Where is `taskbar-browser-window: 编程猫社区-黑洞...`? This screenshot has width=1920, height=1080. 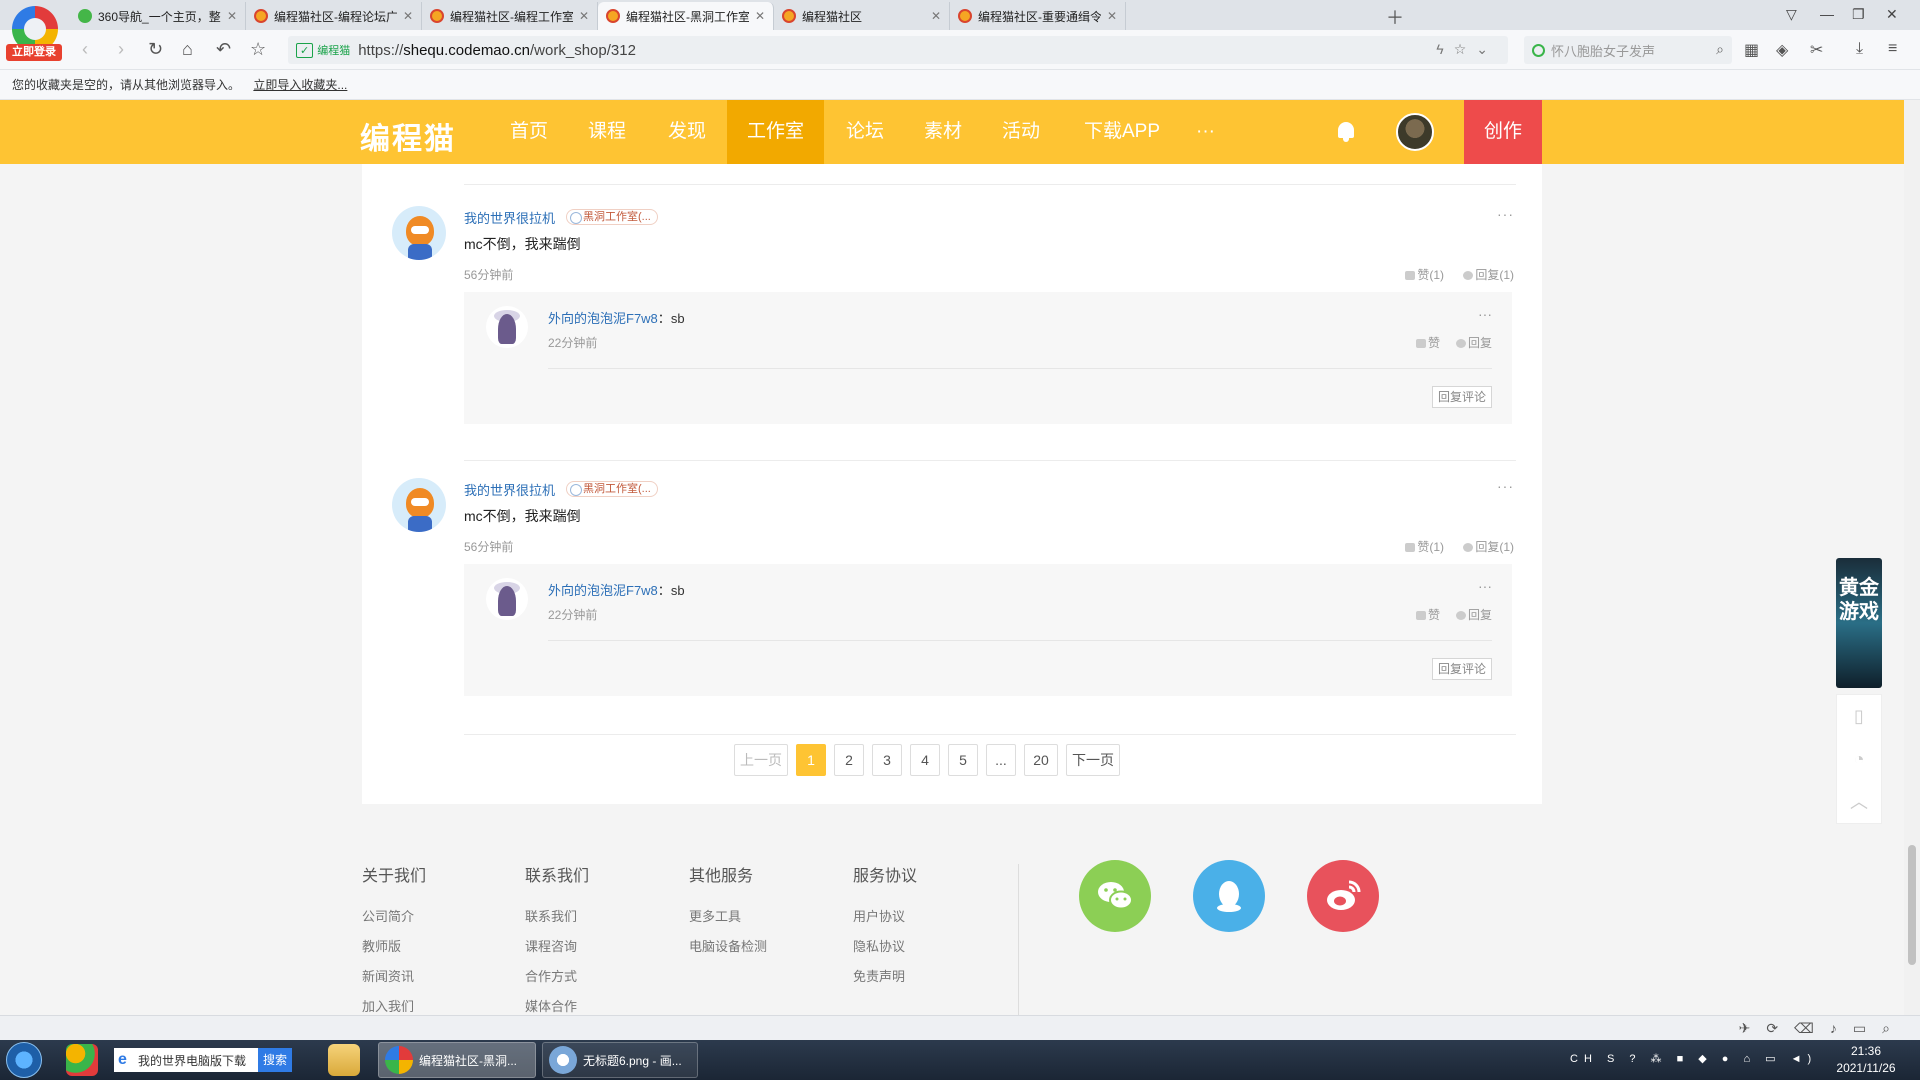 taskbar-browser-window: 编程猫社区-黑洞... is located at coordinates (457, 1060).